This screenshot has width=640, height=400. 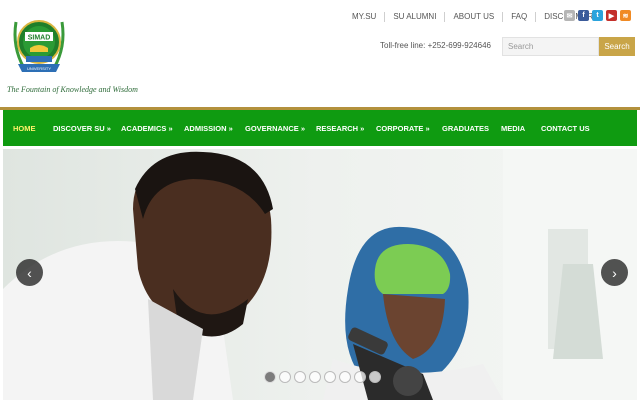 What do you see at coordinates (465, 128) in the screenshot?
I see `nav-graduates: GRADUATES` at bounding box center [465, 128].